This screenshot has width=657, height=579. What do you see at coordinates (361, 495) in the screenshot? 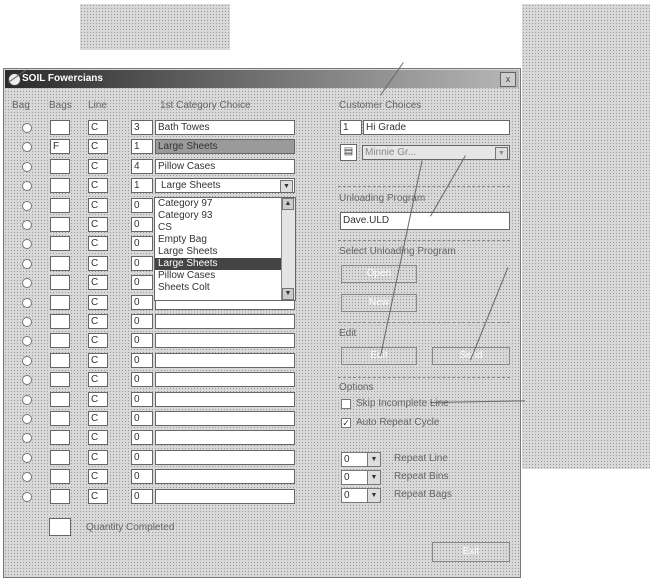
I see `repeat-spinner: 0 ▼` at bounding box center [361, 495].